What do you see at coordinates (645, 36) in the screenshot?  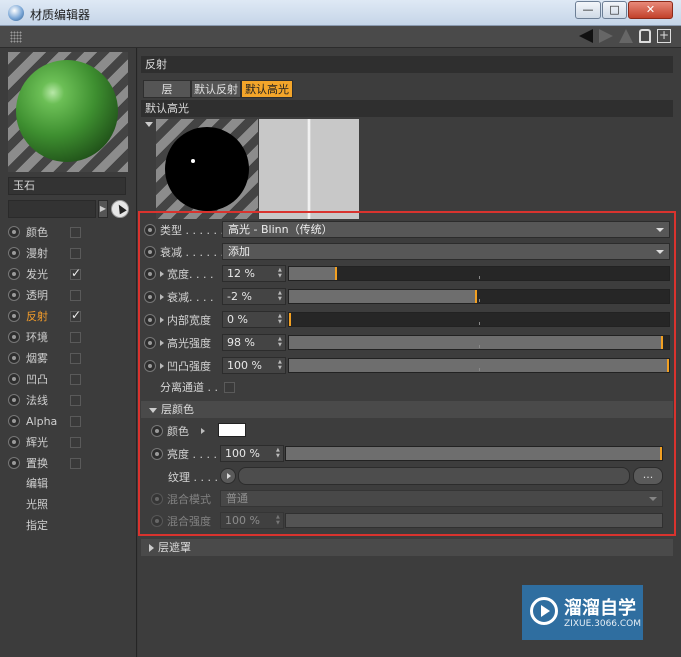 I see `lock-icon` at bounding box center [645, 36].